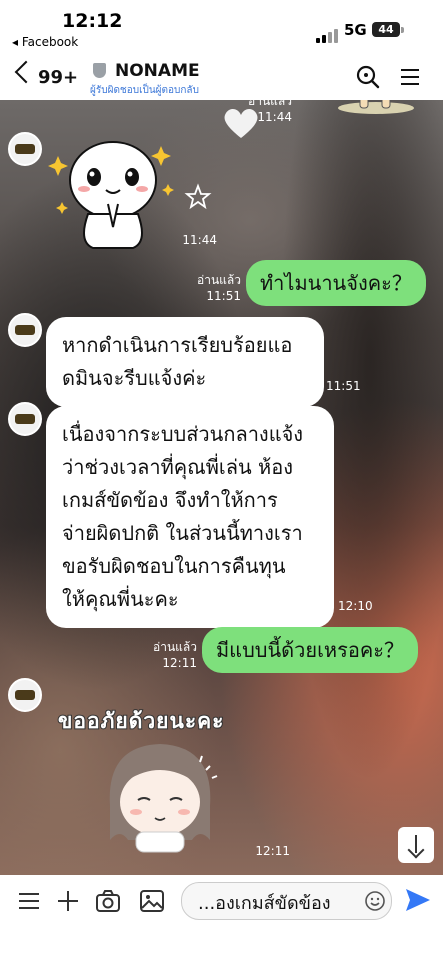 The height and width of the screenshot is (960, 443). I want to click on chat-header: 99+ NONAME ผู้รับผิดชอบเป็นผู้ตอบกลับ, so click(221, 76).